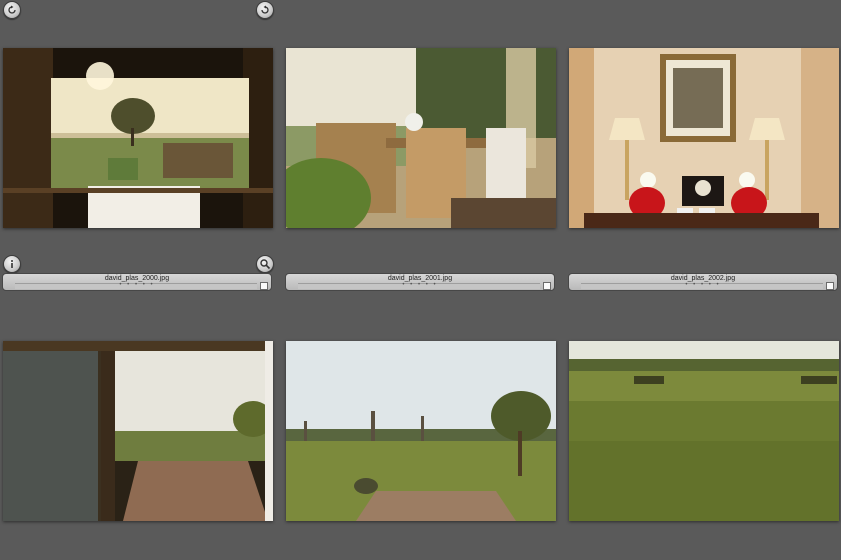 This screenshot has width=841, height=560. I want to click on caption-bar: david_plas_2001.jpg • • • • •, so click(420, 282).